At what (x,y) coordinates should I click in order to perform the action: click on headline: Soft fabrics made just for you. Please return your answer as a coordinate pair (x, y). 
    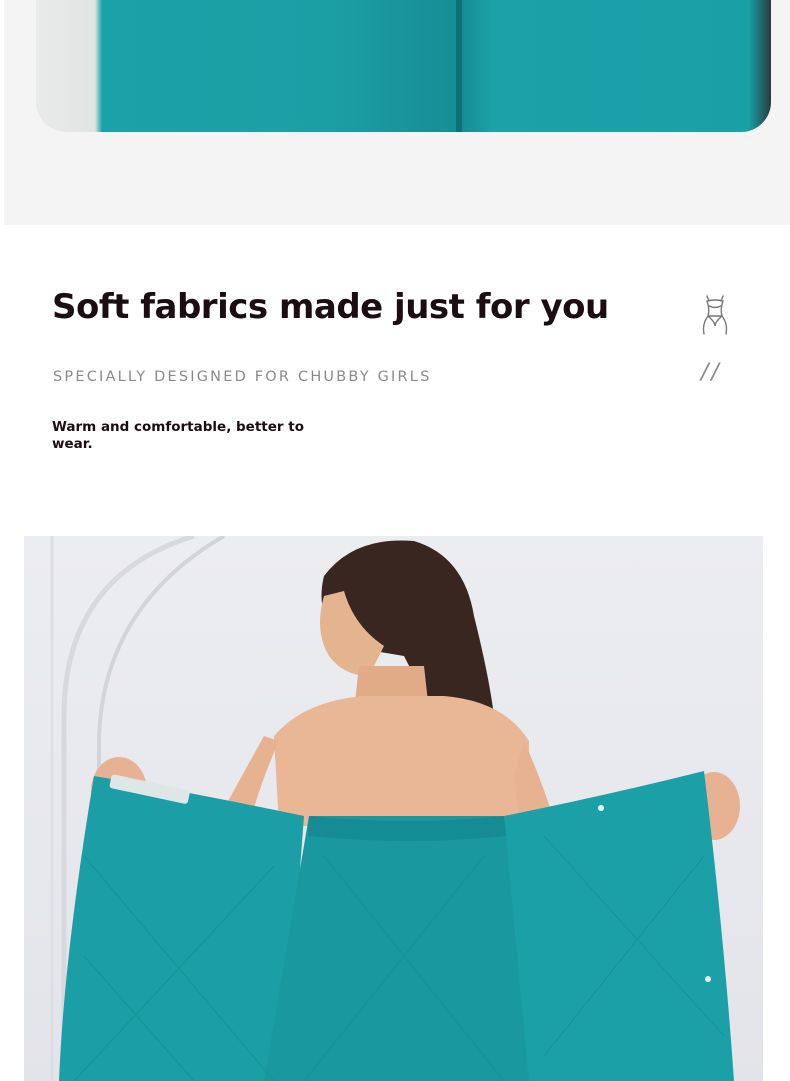
    Looking at the image, I should click on (330, 307).